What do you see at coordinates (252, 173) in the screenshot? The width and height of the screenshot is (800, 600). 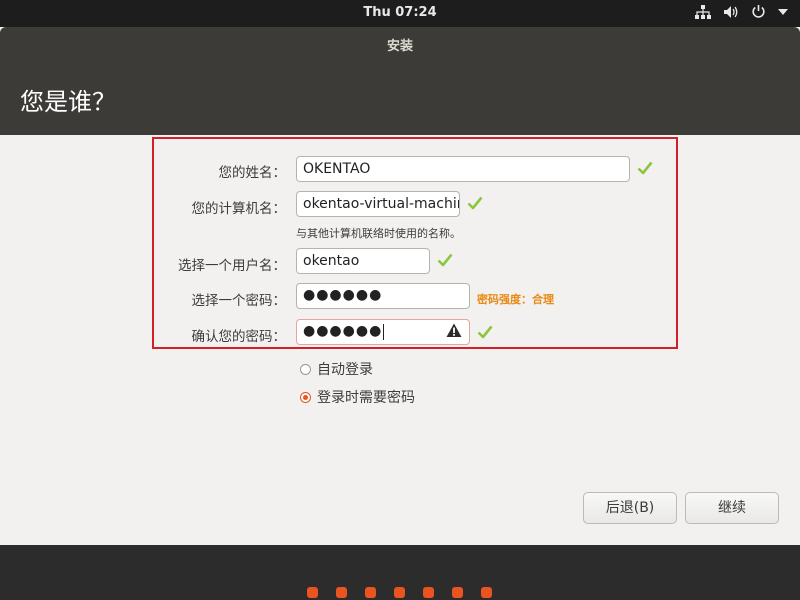 I see `name-label: 您的姓名：` at bounding box center [252, 173].